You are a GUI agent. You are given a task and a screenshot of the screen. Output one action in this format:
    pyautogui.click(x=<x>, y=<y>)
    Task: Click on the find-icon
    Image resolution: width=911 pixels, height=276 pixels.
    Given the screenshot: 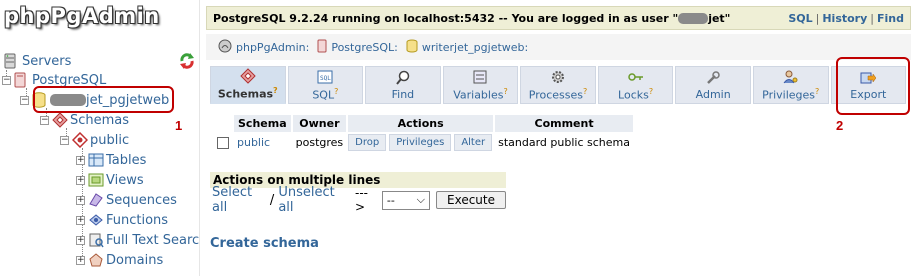 What is the action you would take?
    pyautogui.click(x=403, y=78)
    